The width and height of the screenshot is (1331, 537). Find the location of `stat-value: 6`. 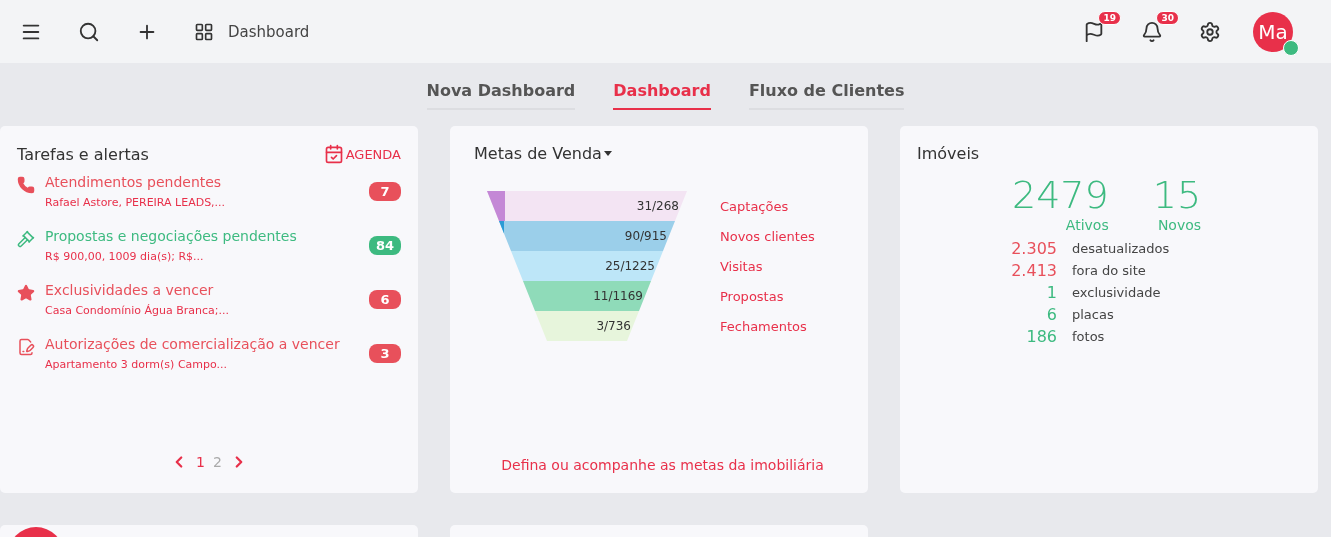

stat-value: 6 is located at coordinates (1051, 314).